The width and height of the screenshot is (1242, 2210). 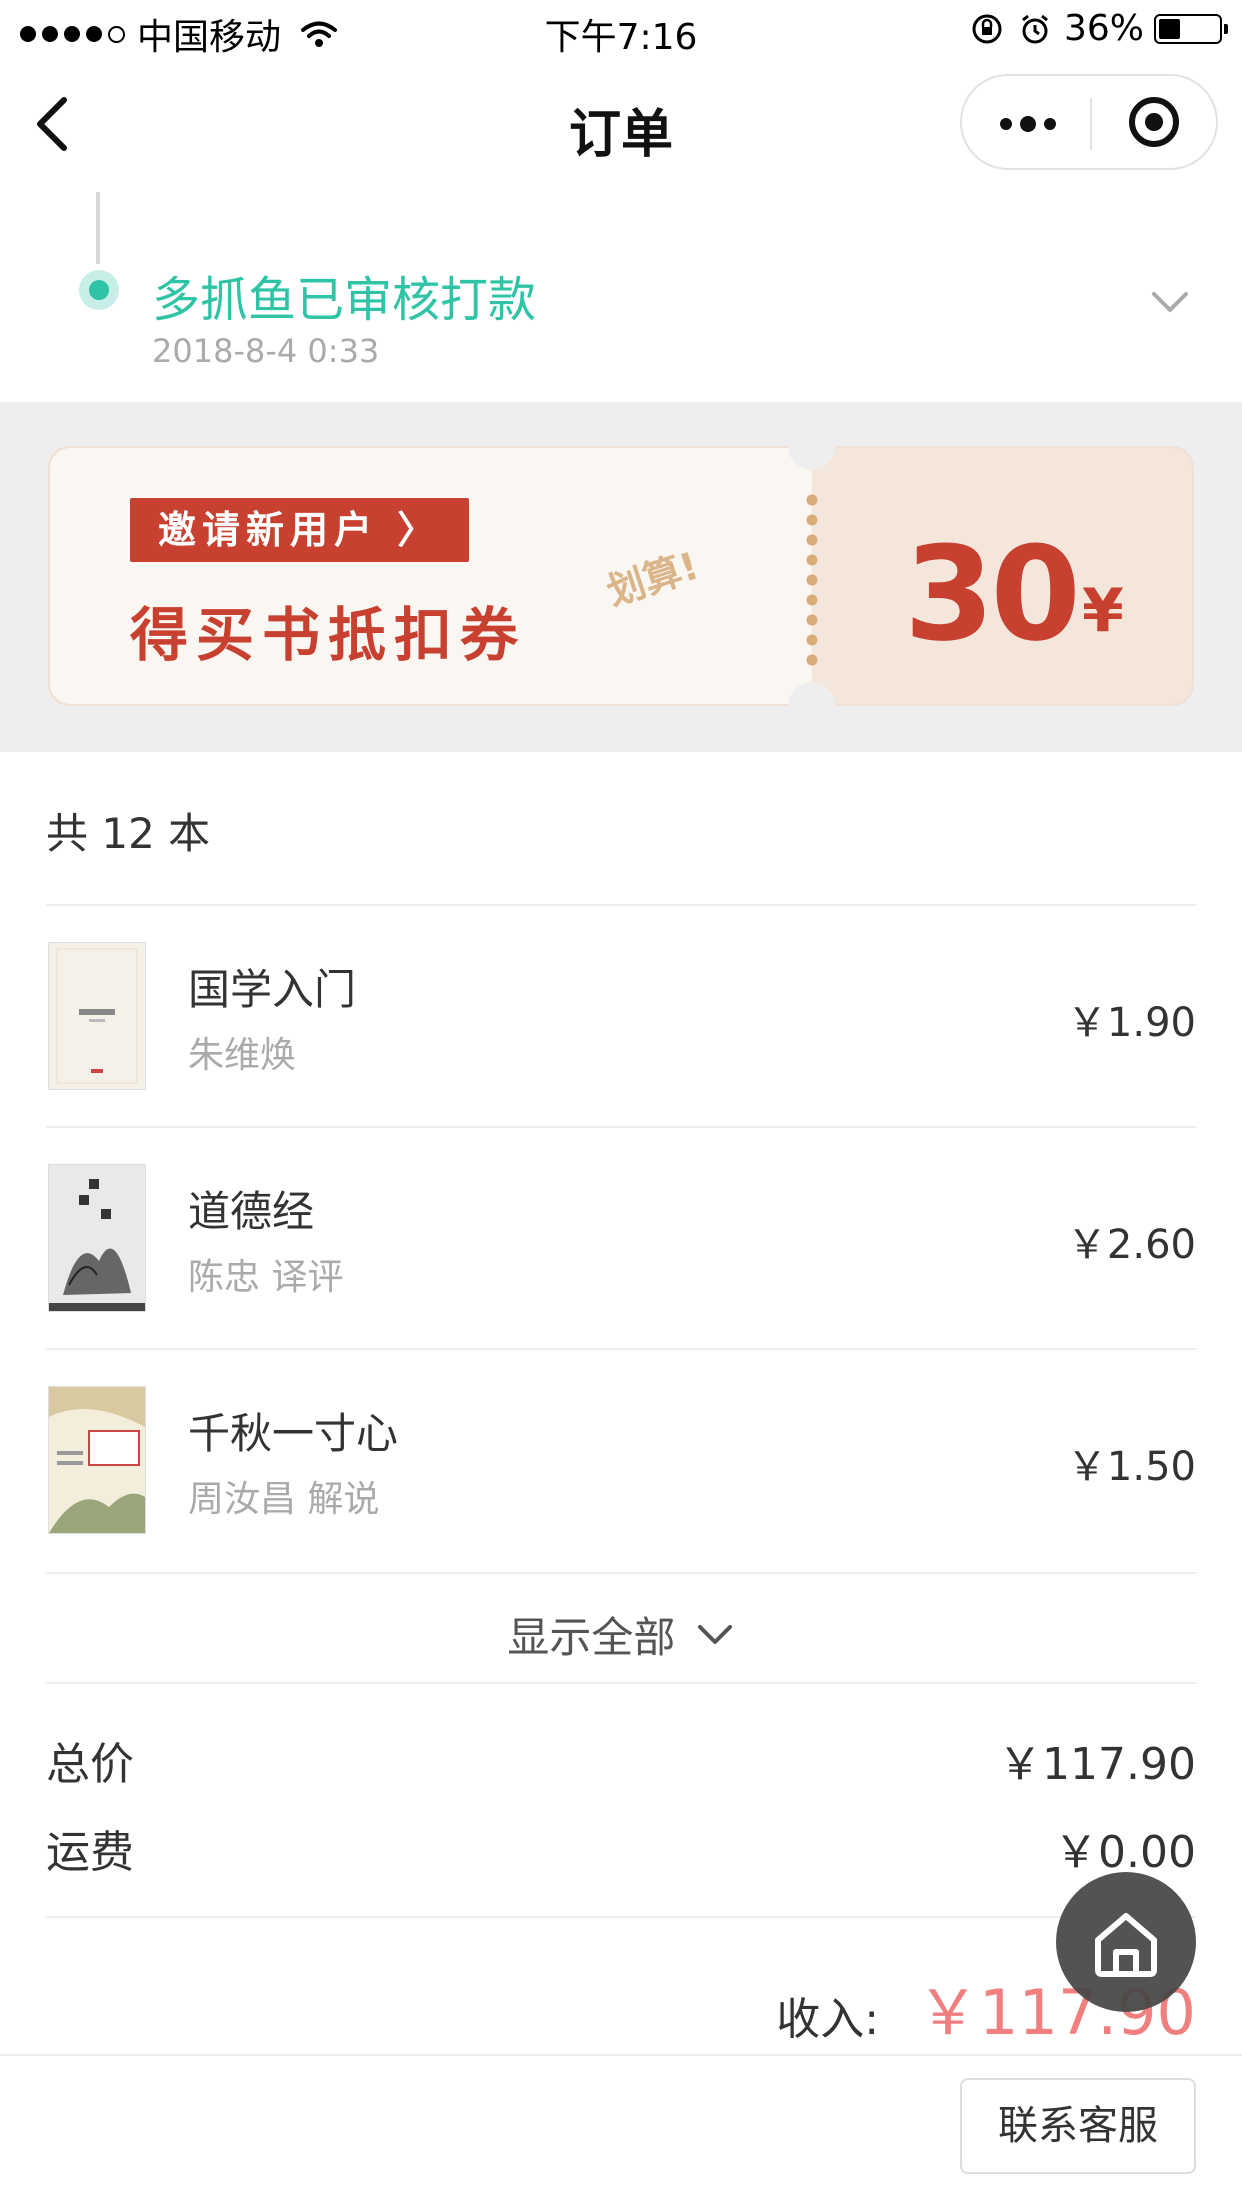 What do you see at coordinates (591, 1637) in the screenshot?
I see `show-all-label: 显示全部` at bounding box center [591, 1637].